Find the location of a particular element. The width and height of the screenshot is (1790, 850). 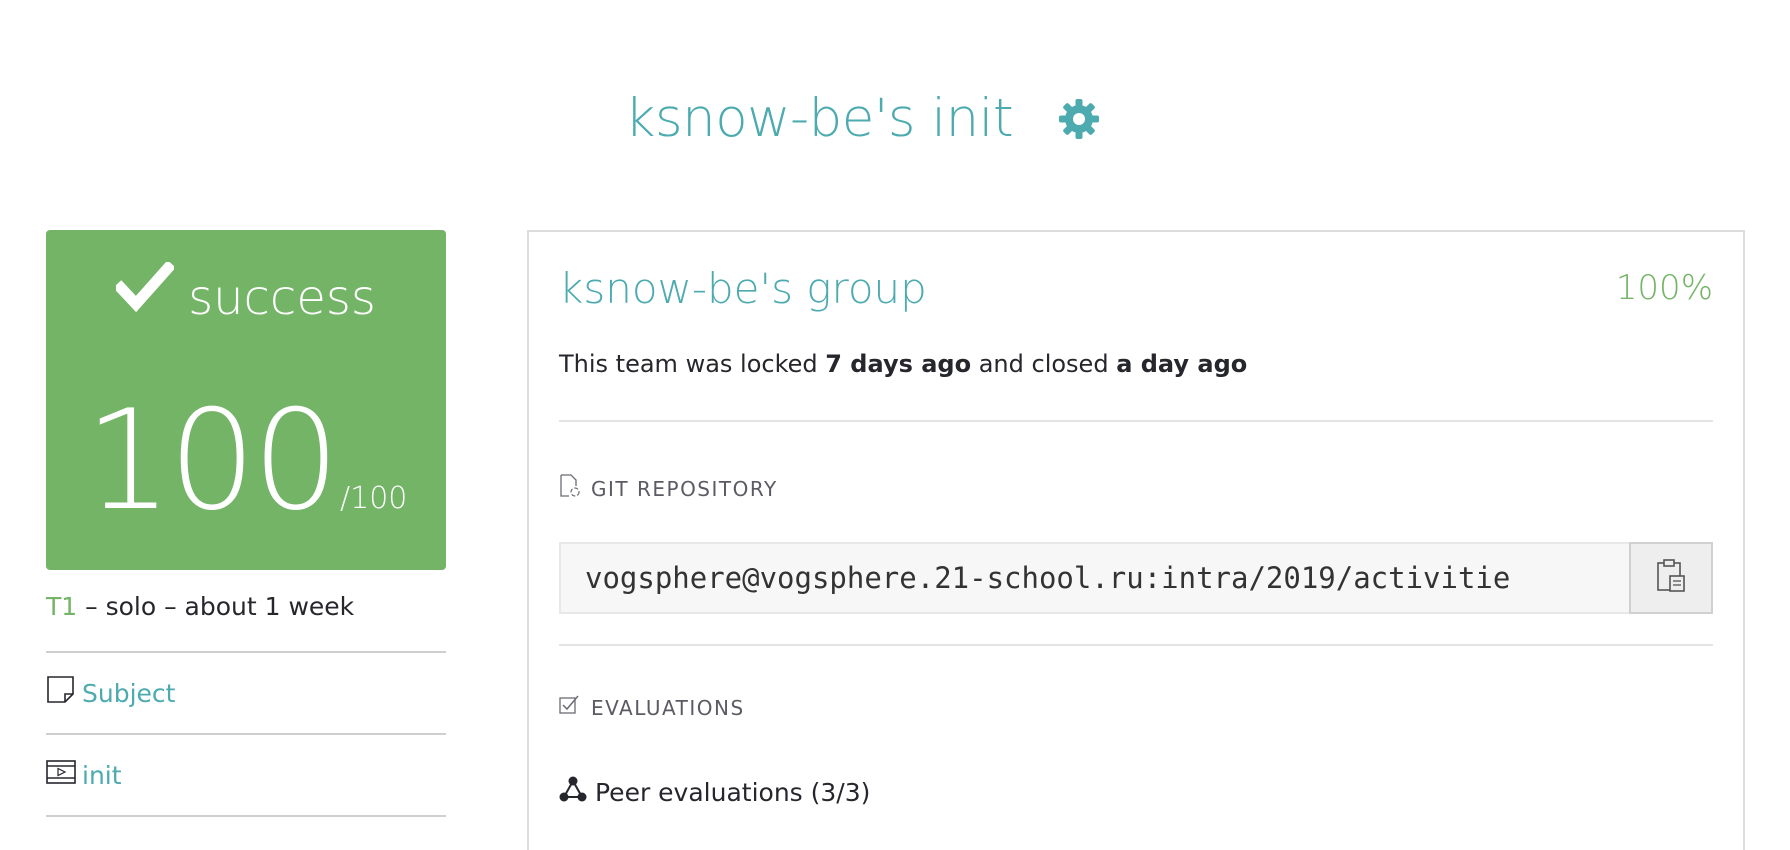

video-link-label: init is located at coordinates (102, 775).